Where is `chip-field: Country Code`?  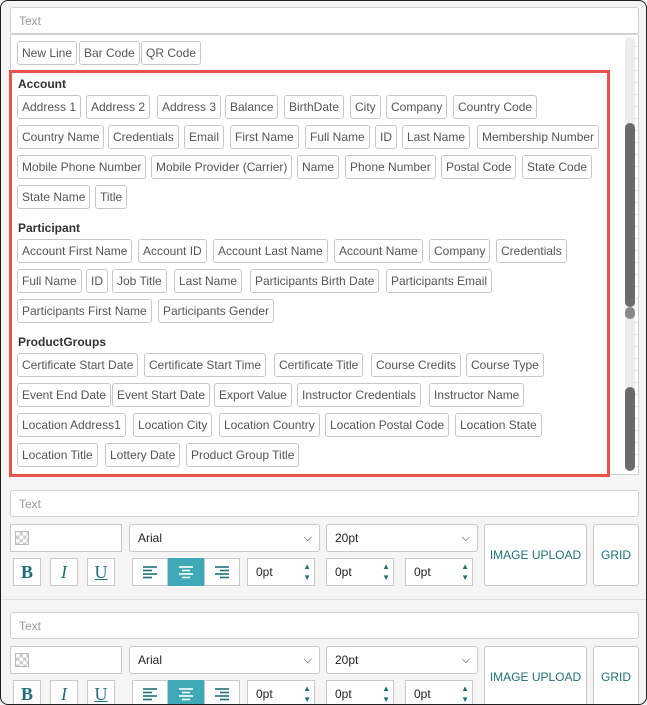
chip-field: Country Code is located at coordinates (495, 107).